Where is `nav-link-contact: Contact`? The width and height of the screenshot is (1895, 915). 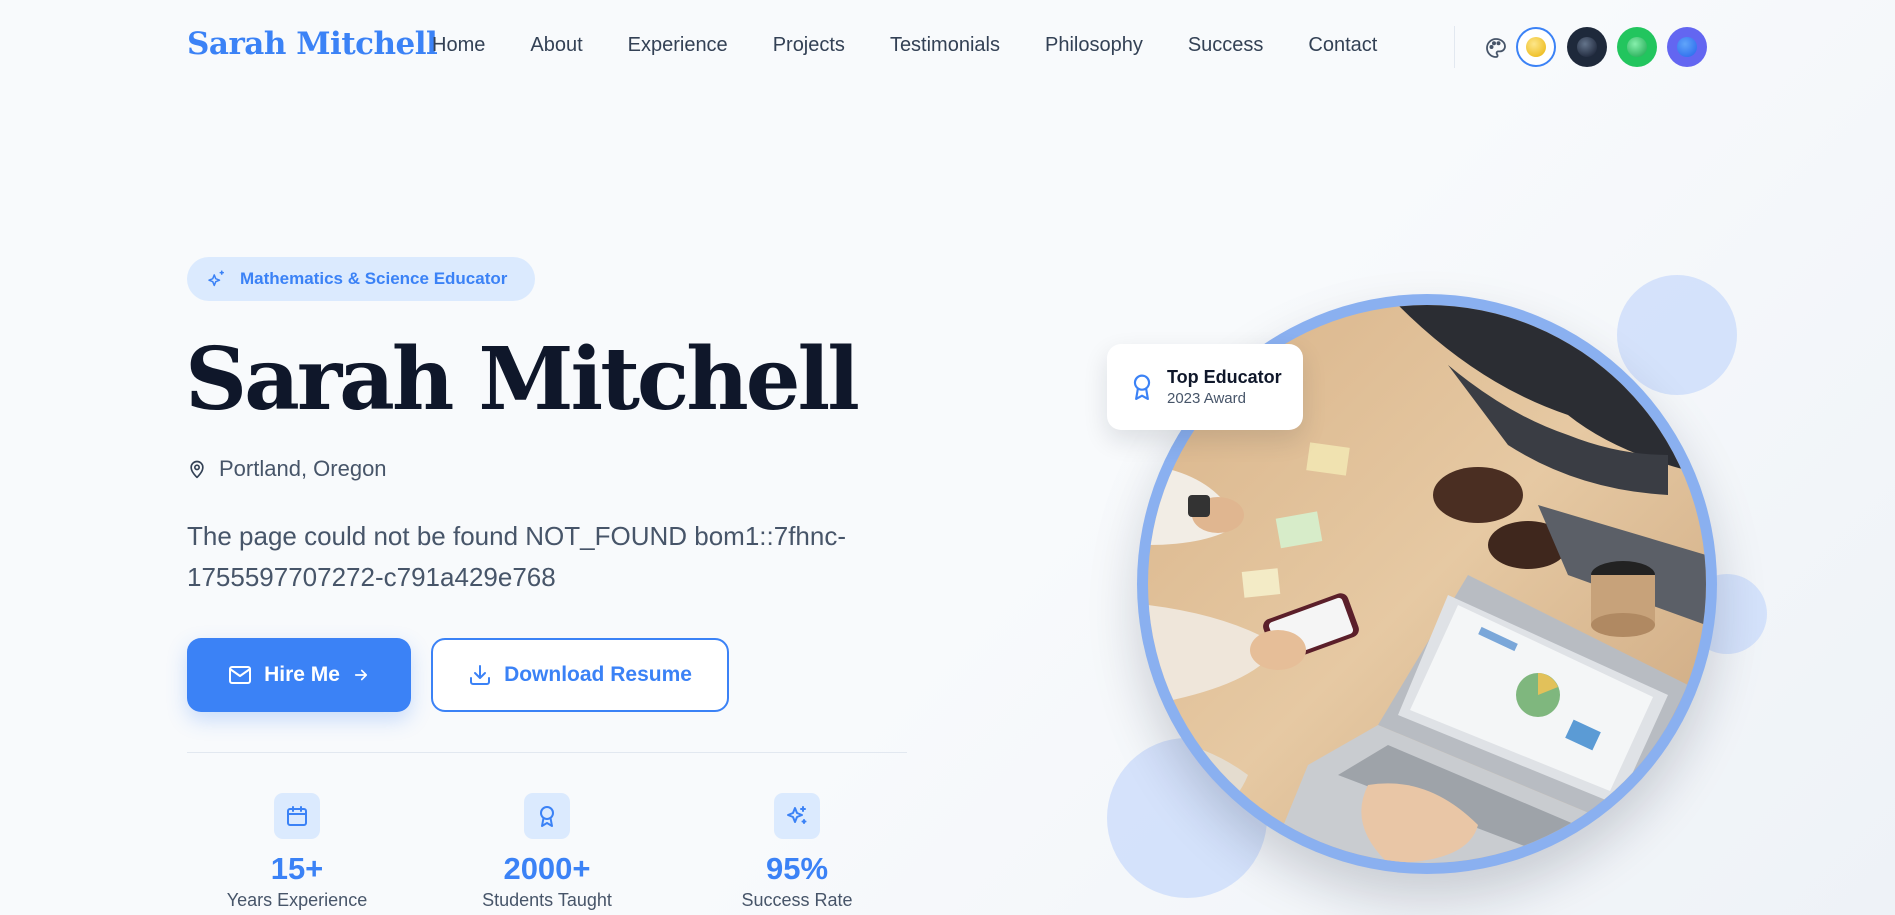
nav-link-contact: Contact is located at coordinates (1342, 45).